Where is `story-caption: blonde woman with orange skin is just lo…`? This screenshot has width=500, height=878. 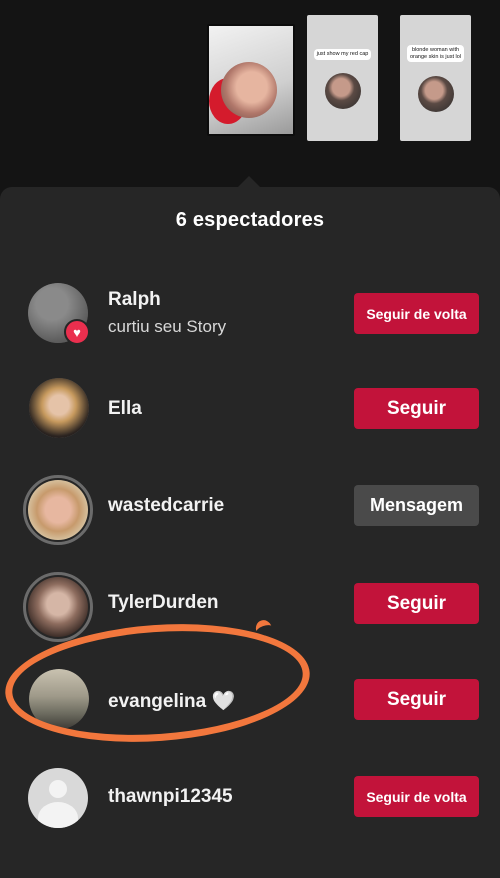 story-caption: blonde woman with orange skin is just lo… is located at coordinates (435, 53).